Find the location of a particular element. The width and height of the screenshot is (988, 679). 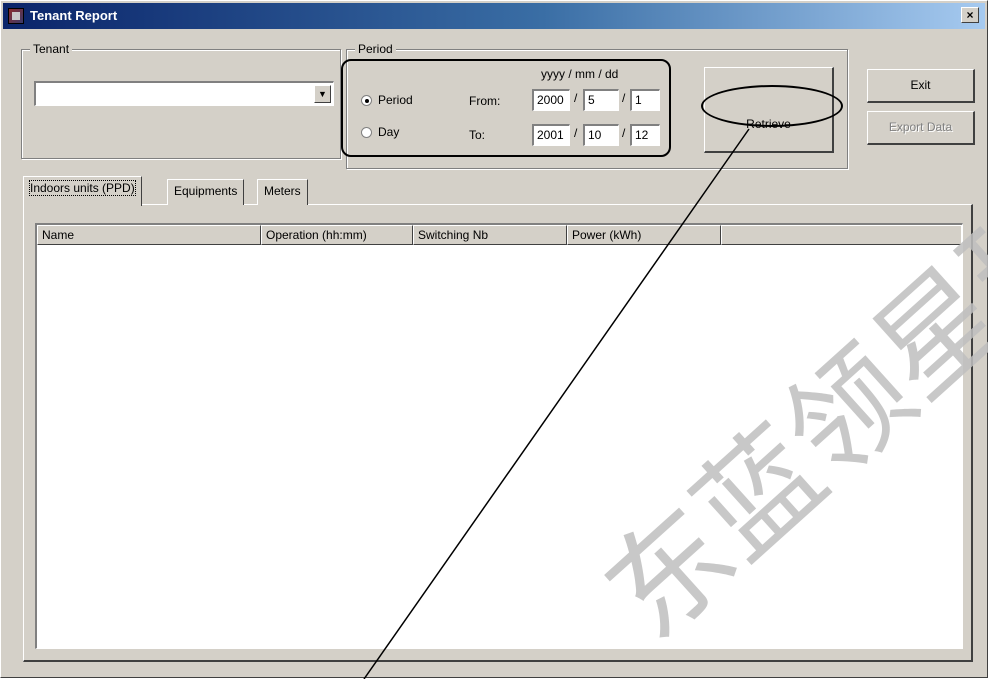

to-sep-2: / is located at coordinates (624, 133).